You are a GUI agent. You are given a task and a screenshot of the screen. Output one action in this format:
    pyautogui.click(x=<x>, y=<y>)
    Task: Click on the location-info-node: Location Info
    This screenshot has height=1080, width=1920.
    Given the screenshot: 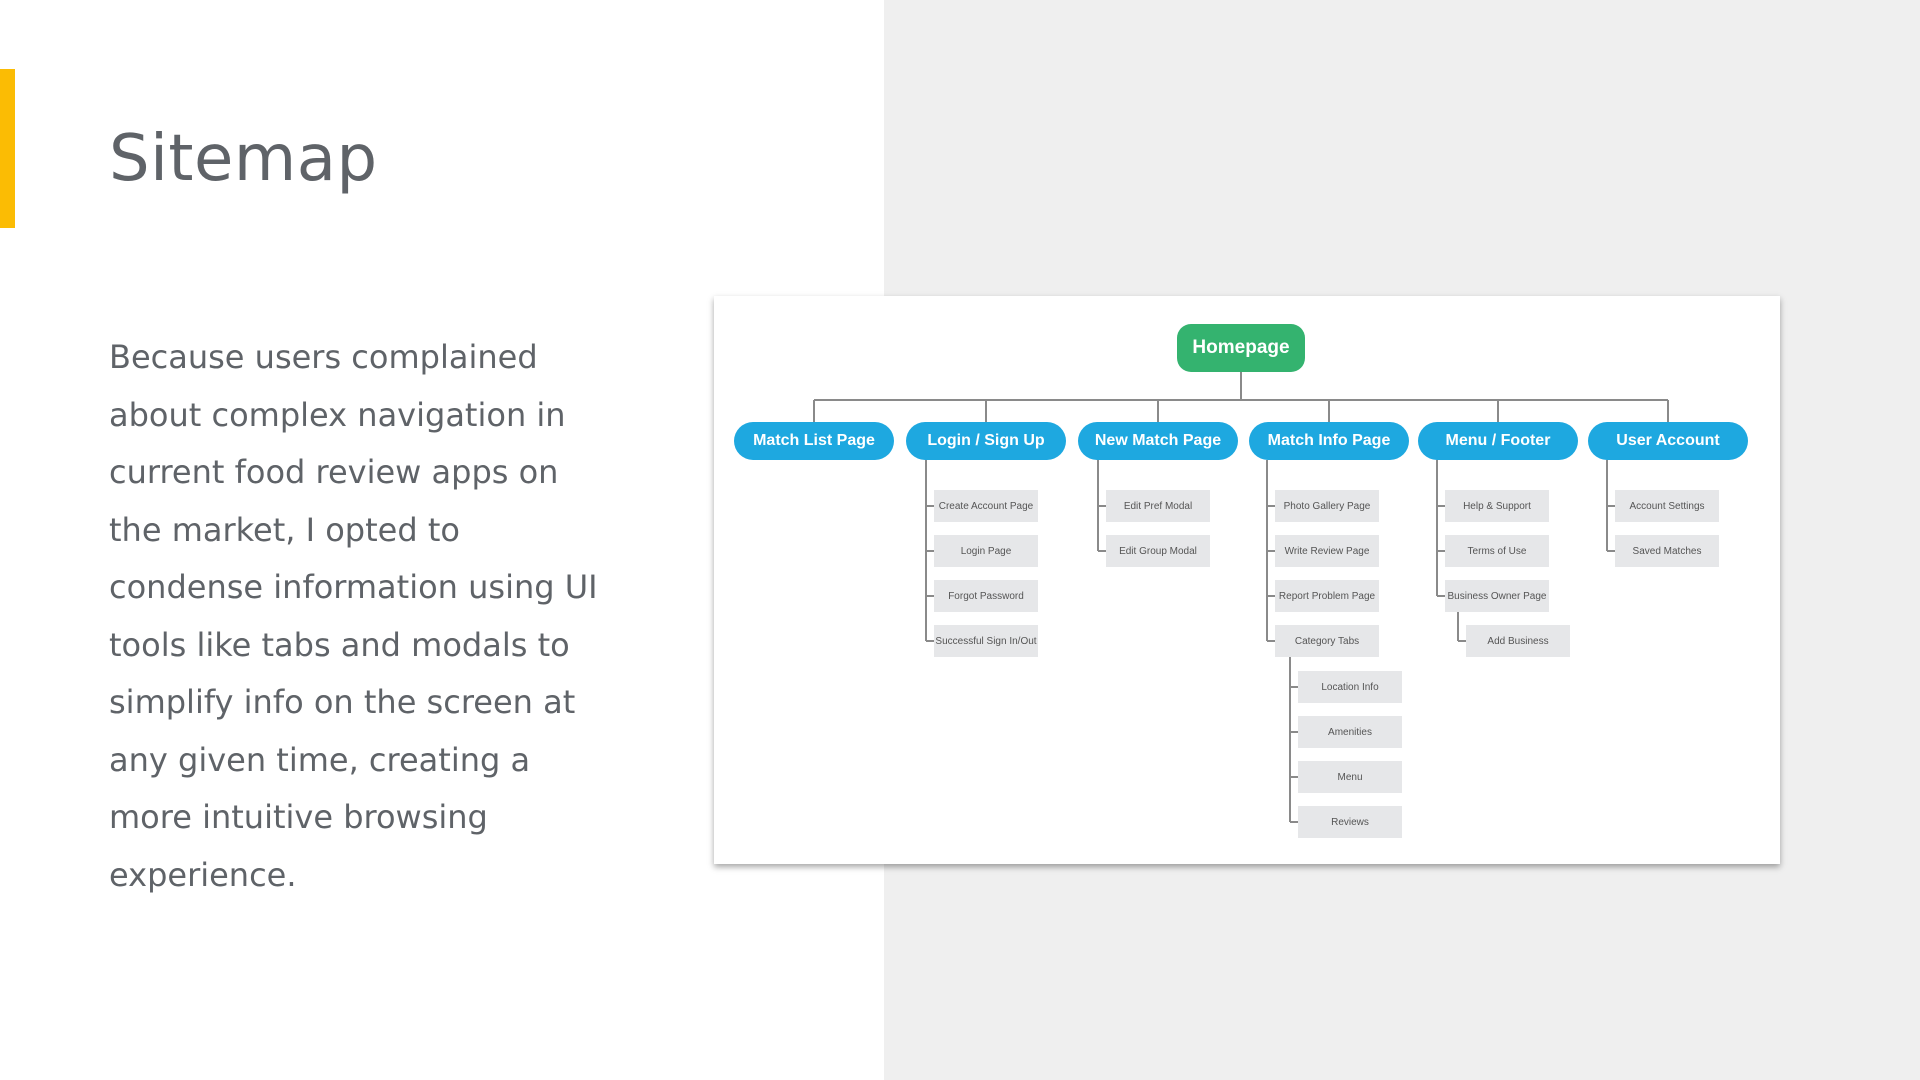 What is the action you would take?
    pyautogui.click(x=1350, y=687)
    